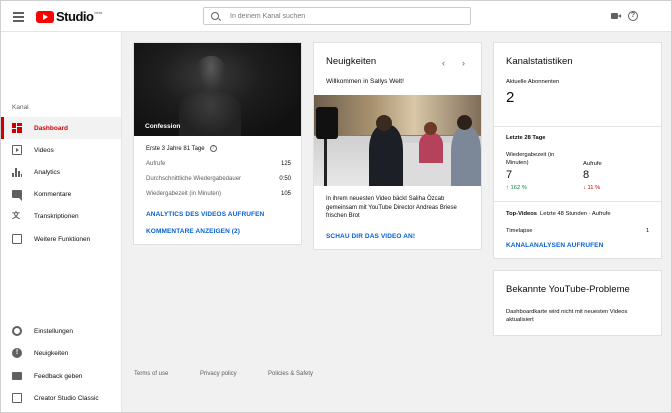  What do you see at coordinates (370, 236) in the screenshot?
I see `watch-video-link: SCHAU DIR DAS VIDEO AN!` at bounding box center [370, 236].